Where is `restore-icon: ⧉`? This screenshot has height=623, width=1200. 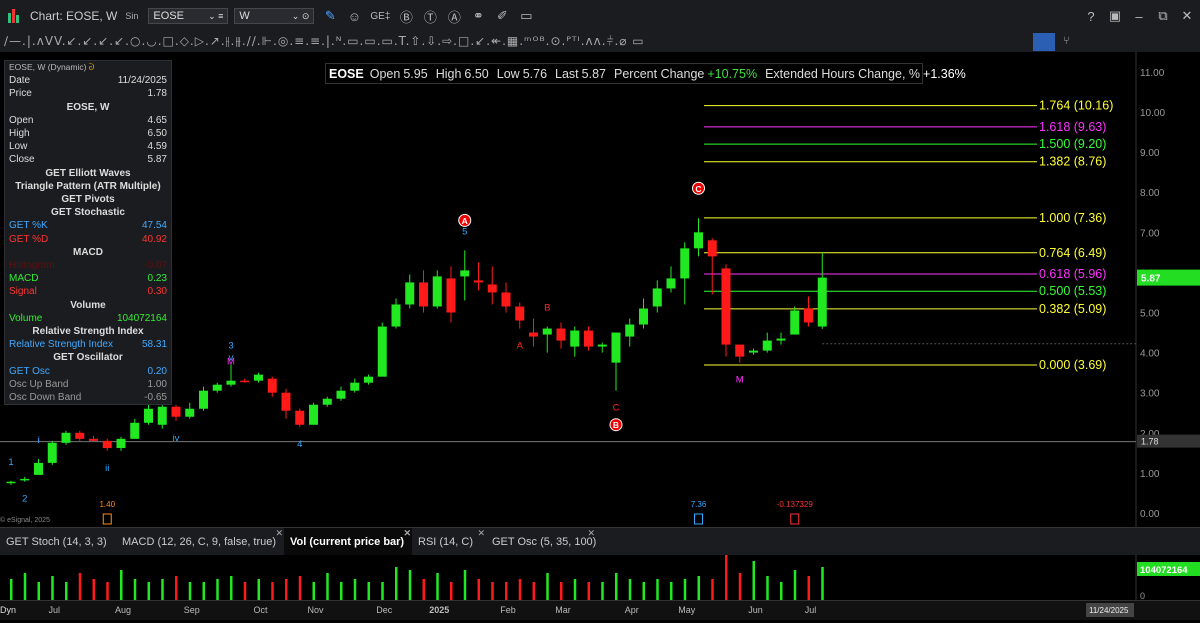
restore-icon: ⧉ is located at coordinates (1163, 16).